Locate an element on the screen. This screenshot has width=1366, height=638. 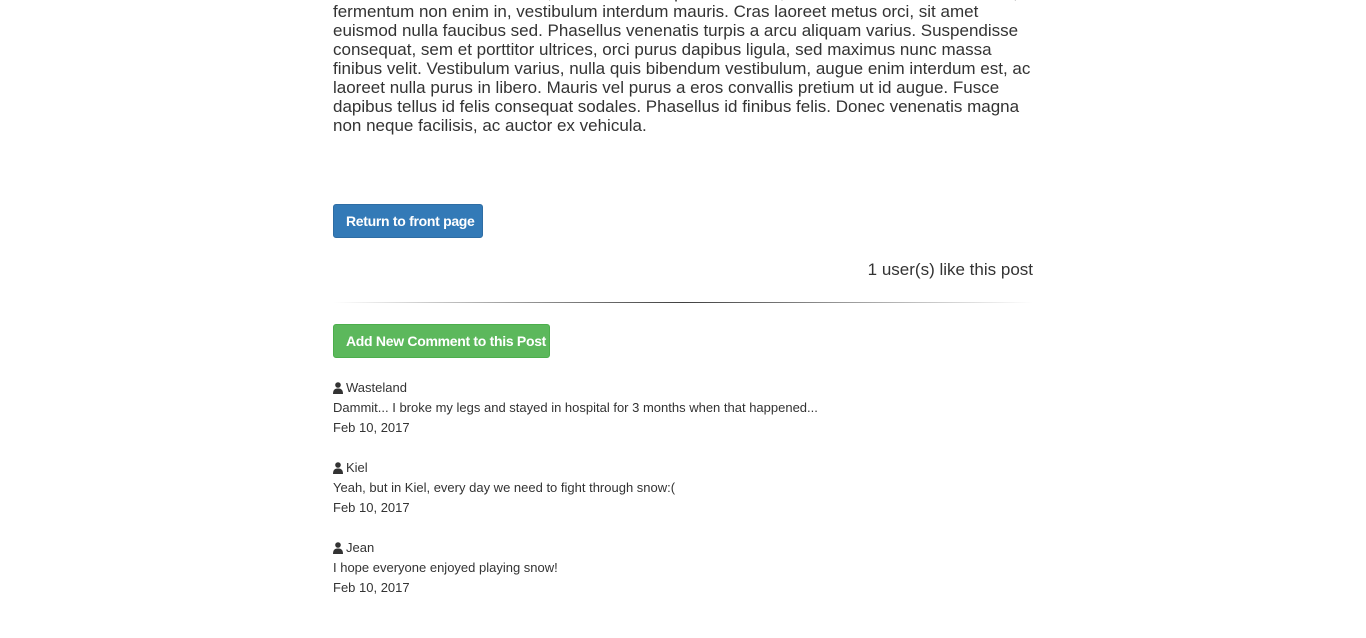
likes-count: 1 user(s) like this post is located at coordinates (950, 269).